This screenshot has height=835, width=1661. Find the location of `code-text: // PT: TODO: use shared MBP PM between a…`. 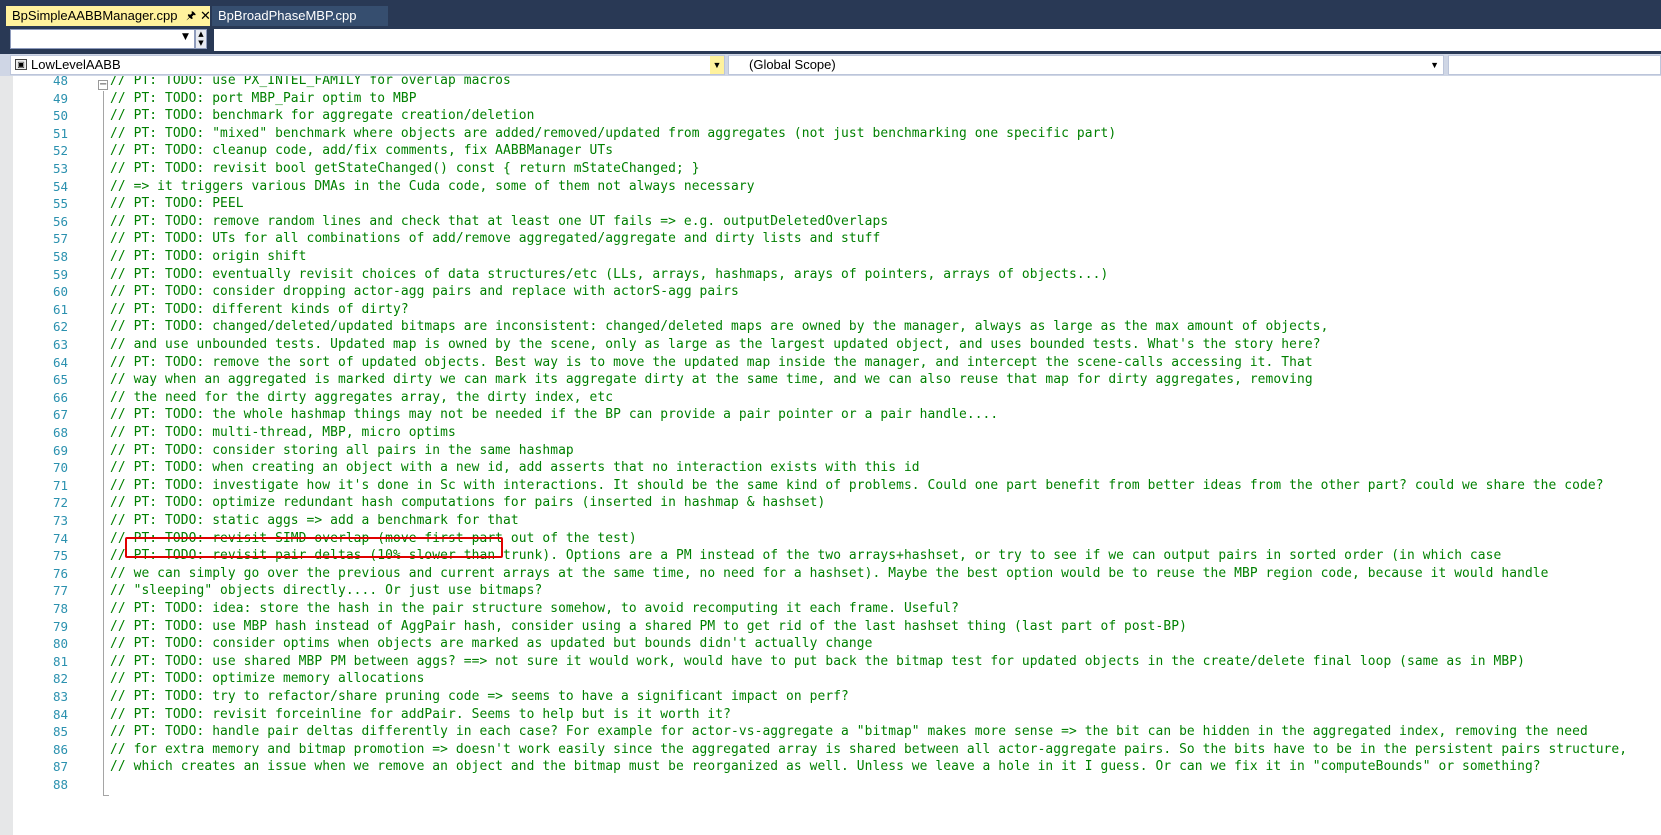

code-text: // PT: TODO: use shared MBP PM between a… is located at coordinates (817, 662).